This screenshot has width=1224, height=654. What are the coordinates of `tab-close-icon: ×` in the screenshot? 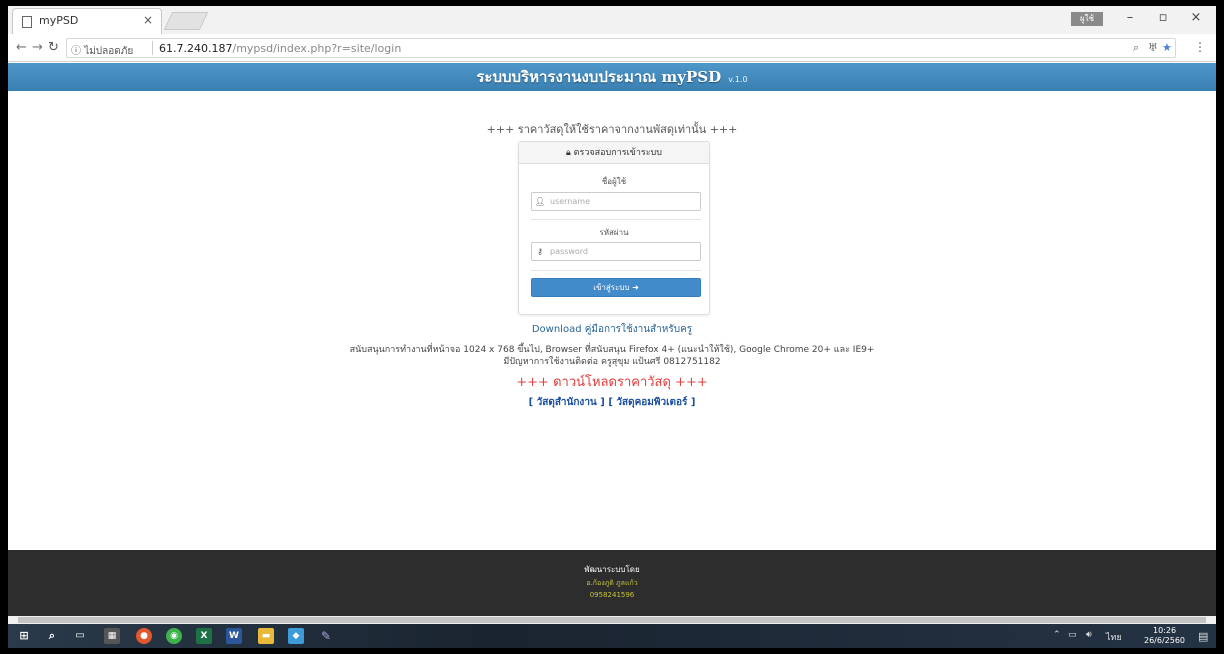 It's located at (148, 20).